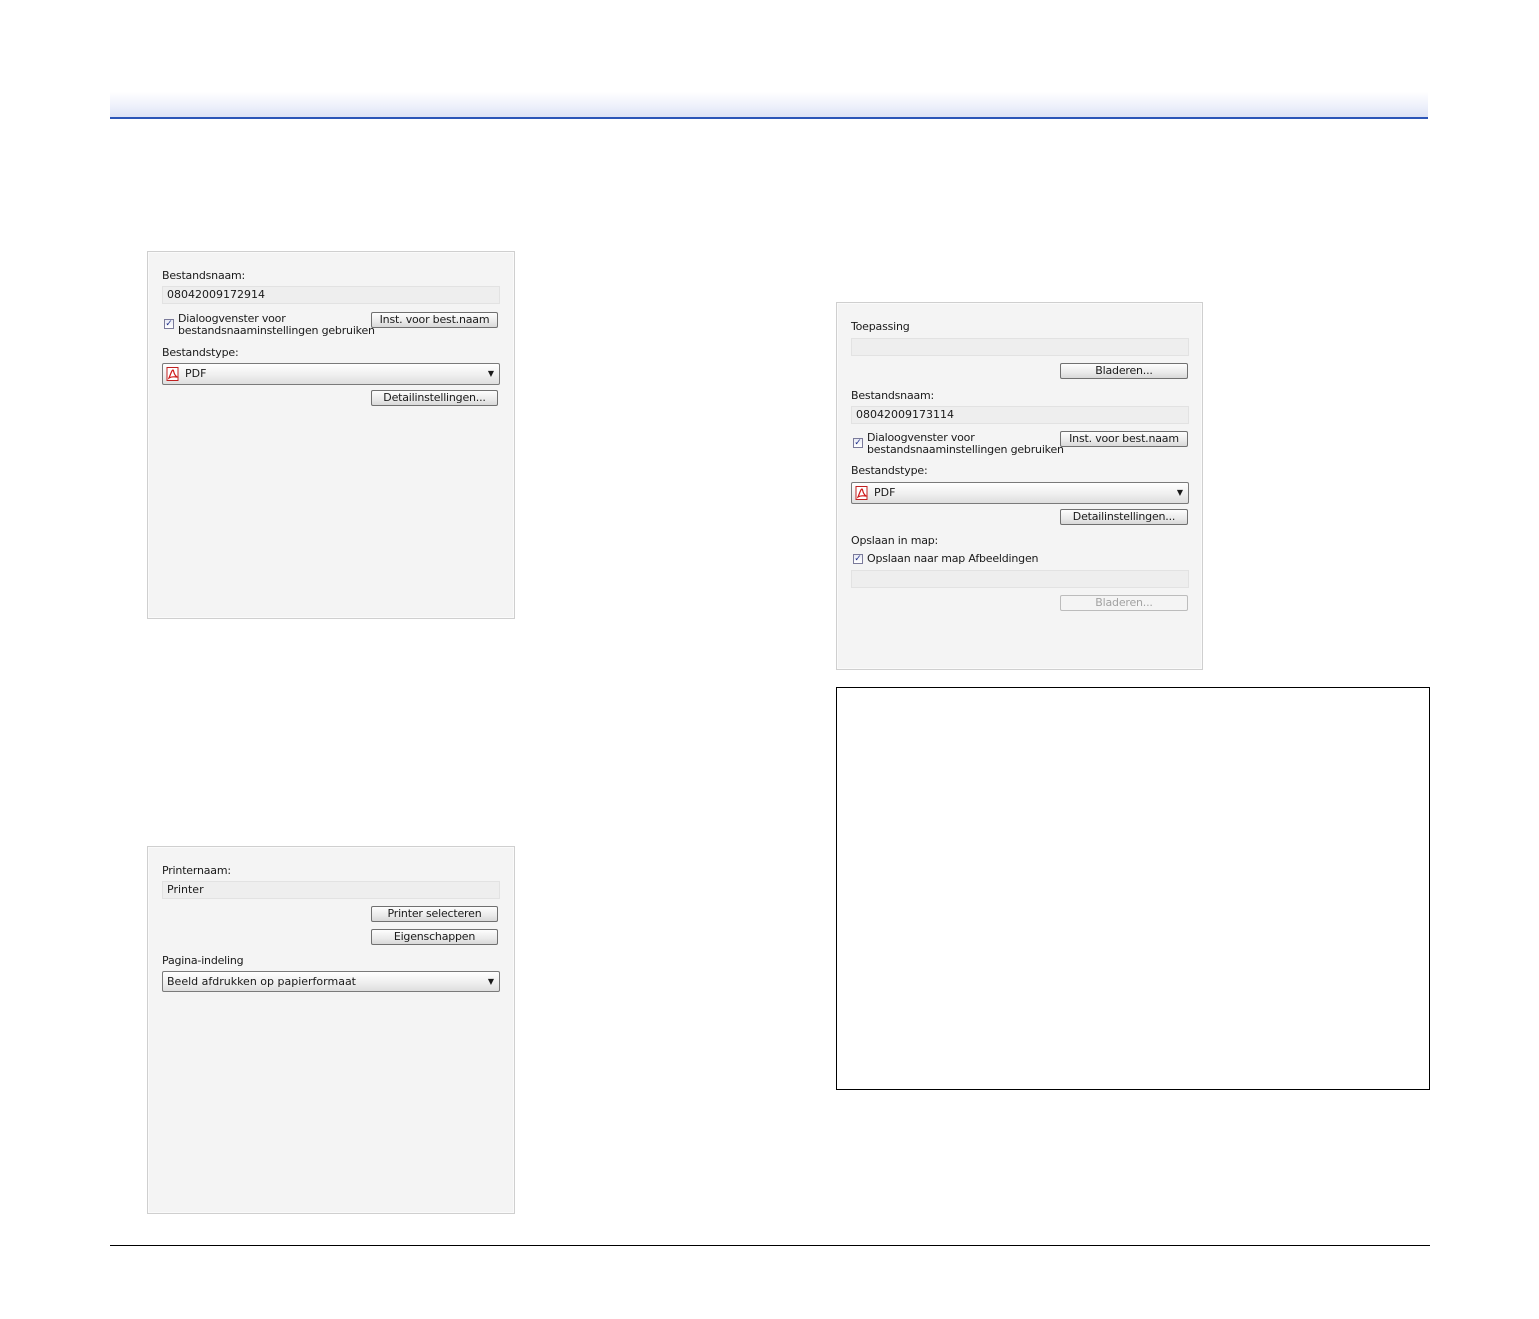  Describe the element at coordinates (880, 326) in the screenshot. I see `application-label: Toepassing` at that location.